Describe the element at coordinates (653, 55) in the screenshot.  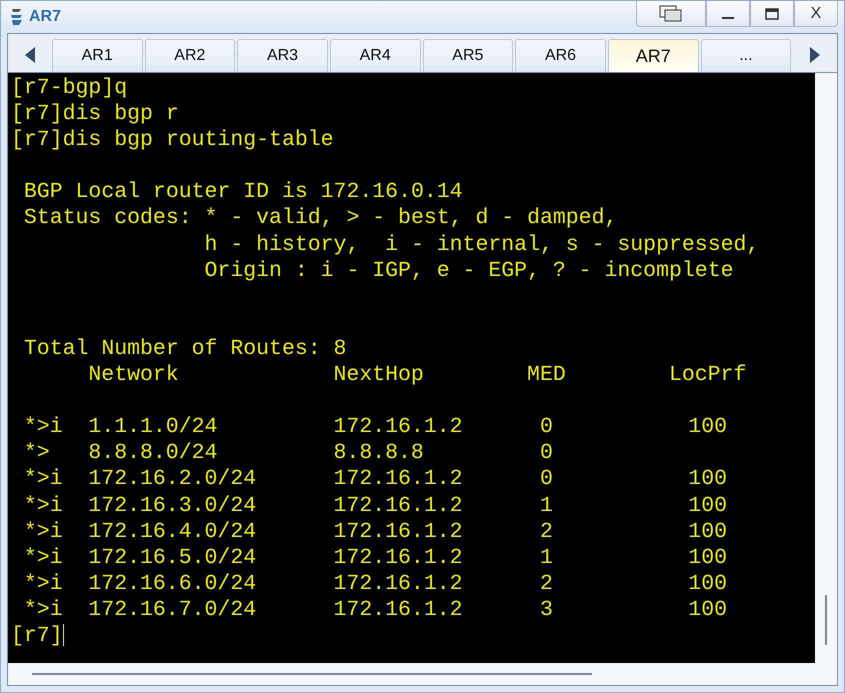
I see `tab: AR7` at that location.